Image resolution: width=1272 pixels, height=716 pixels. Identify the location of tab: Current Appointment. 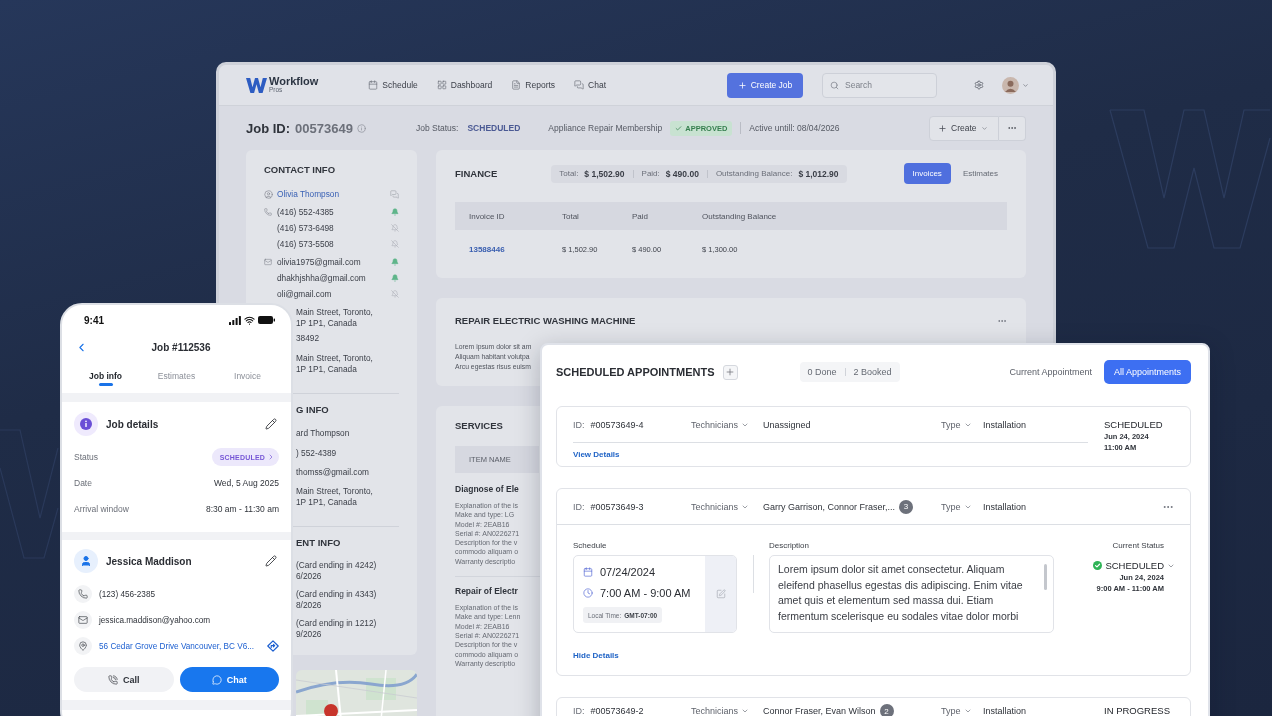
(1050, 372).